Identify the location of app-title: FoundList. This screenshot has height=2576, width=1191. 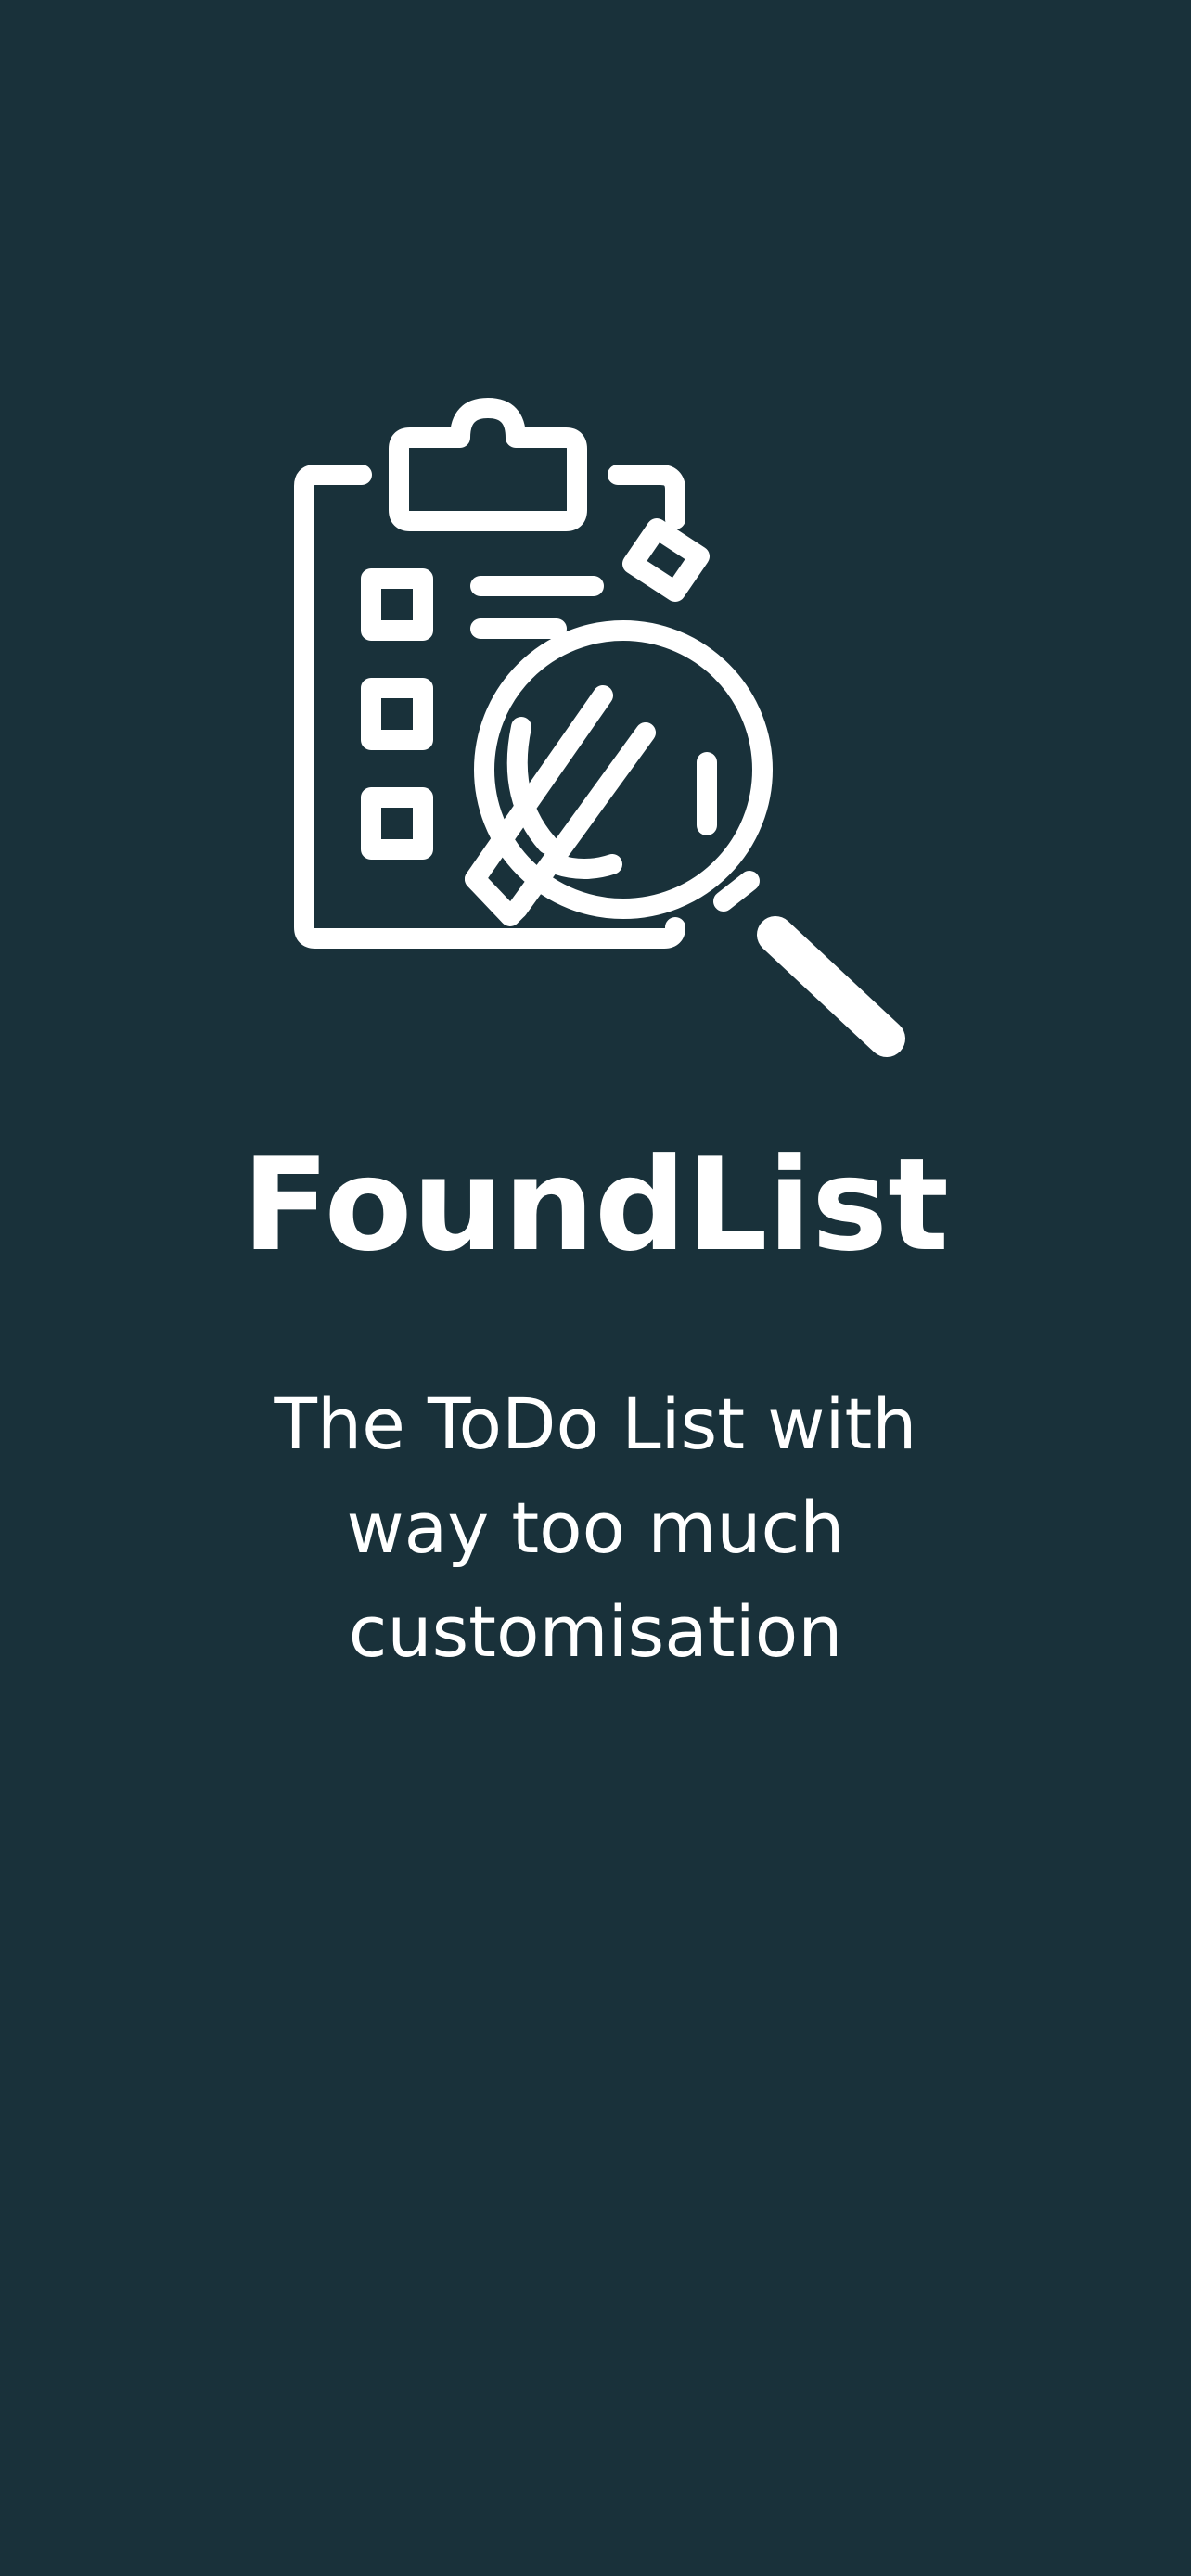
(595, 1205).